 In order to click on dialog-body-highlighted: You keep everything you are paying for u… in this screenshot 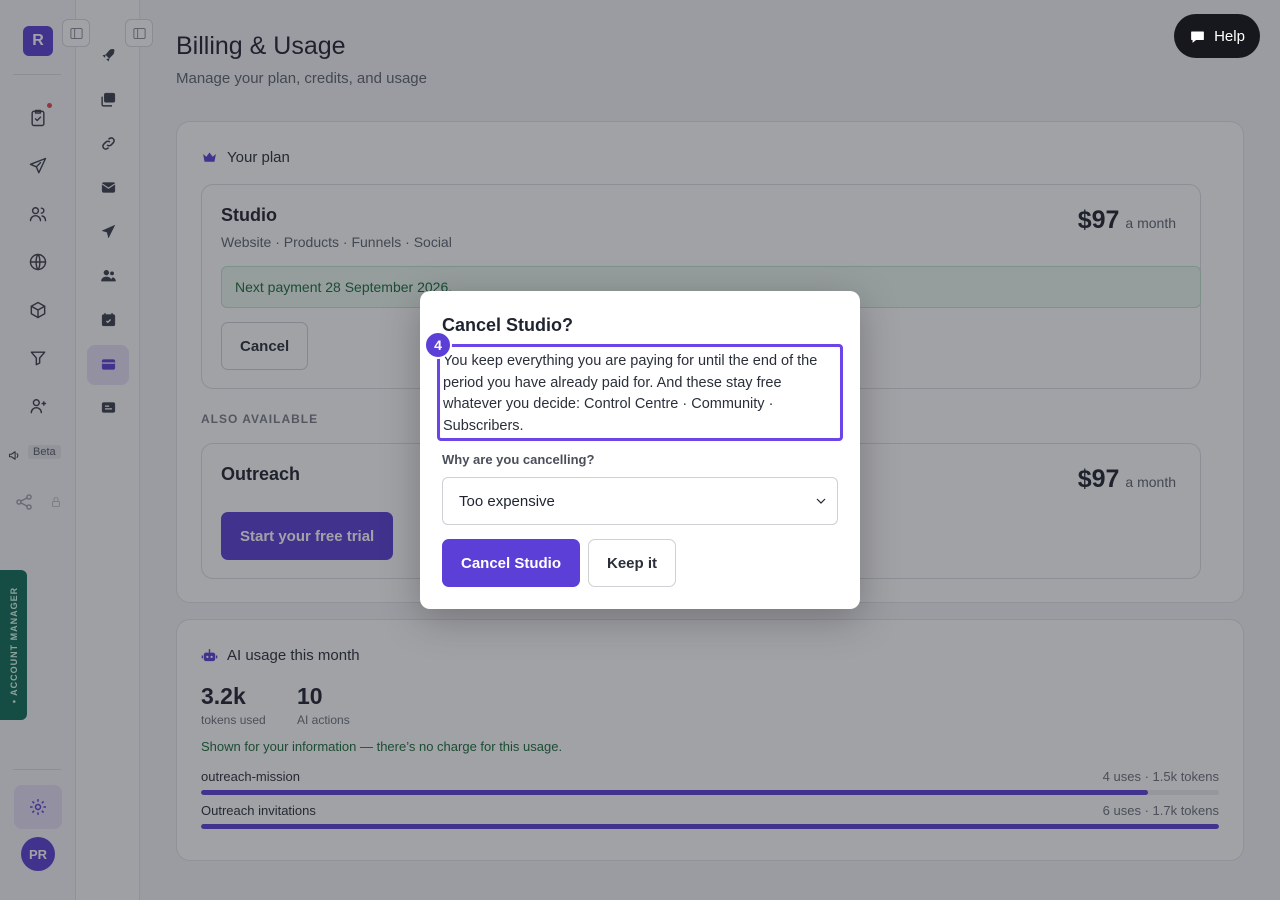, I will do `click(640, 392)`.